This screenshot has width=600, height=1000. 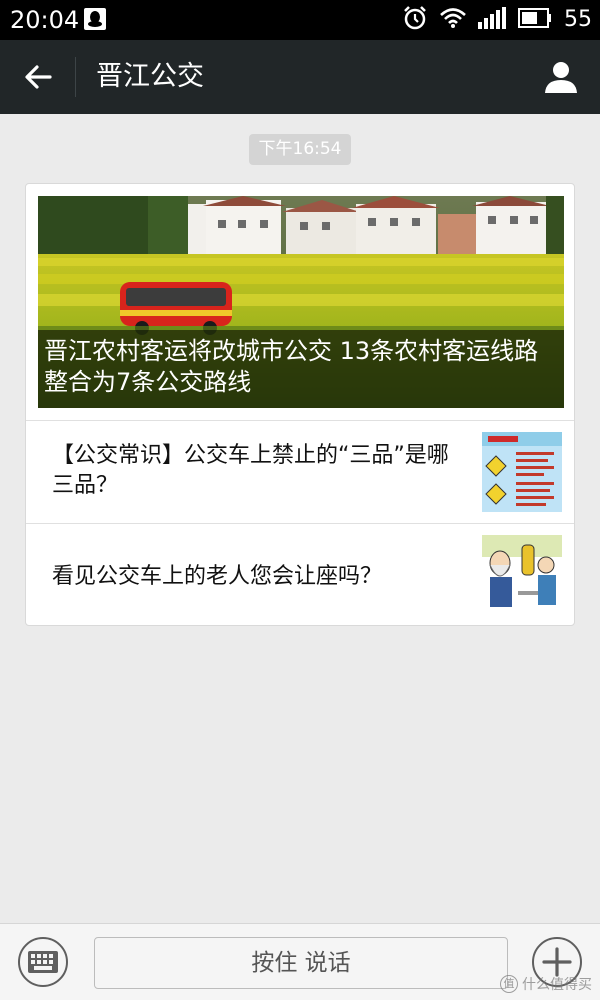 I want to click on watermark: 值 什么值得买, so click(x=546, y=984).